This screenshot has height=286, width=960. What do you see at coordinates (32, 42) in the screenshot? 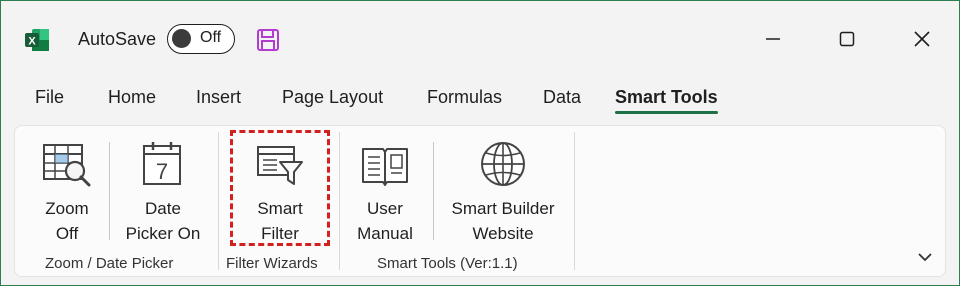
I see `svg-text: X` at bounding box center [32, 42].